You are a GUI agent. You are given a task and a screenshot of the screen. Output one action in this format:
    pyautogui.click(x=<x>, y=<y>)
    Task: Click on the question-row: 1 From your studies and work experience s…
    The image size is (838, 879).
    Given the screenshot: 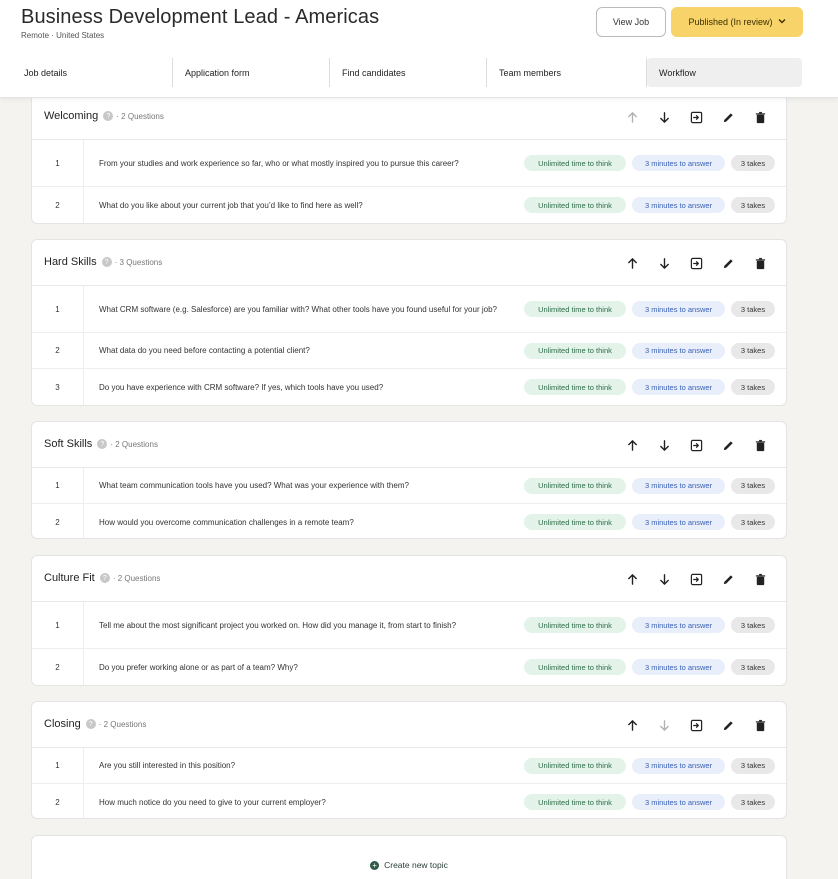 What is the action you would take?
    pyautogui.click(x=409, y=163)
    